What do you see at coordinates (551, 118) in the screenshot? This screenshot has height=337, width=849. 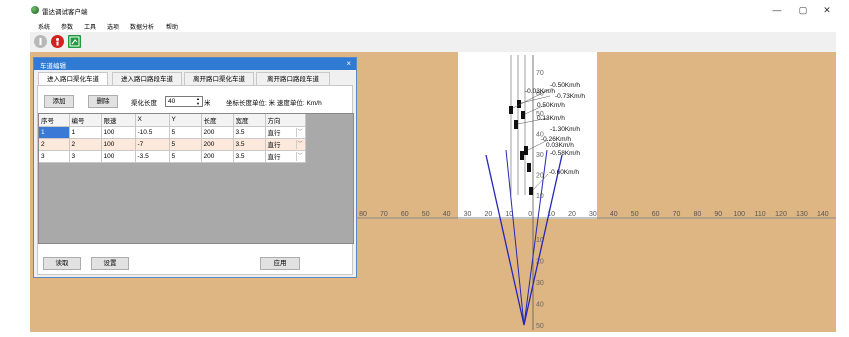 I see `speed-label-5: 0.13Km/h` at bounding box center [551, 118].